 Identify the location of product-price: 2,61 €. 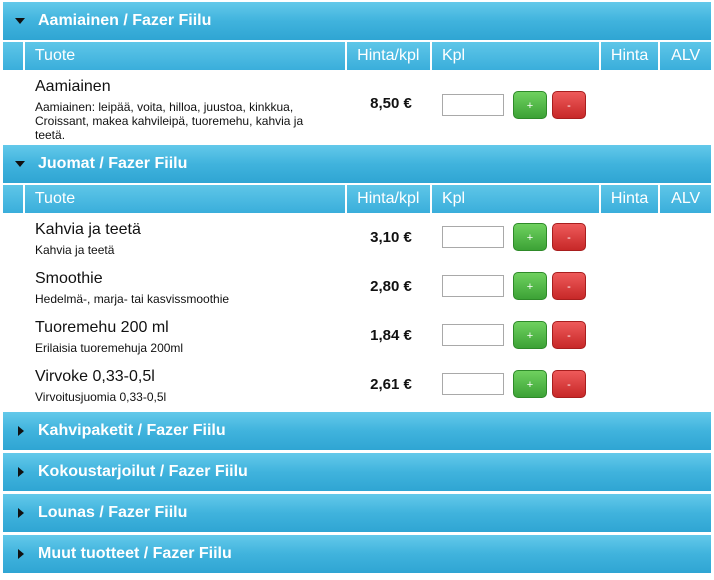
(391, 384).